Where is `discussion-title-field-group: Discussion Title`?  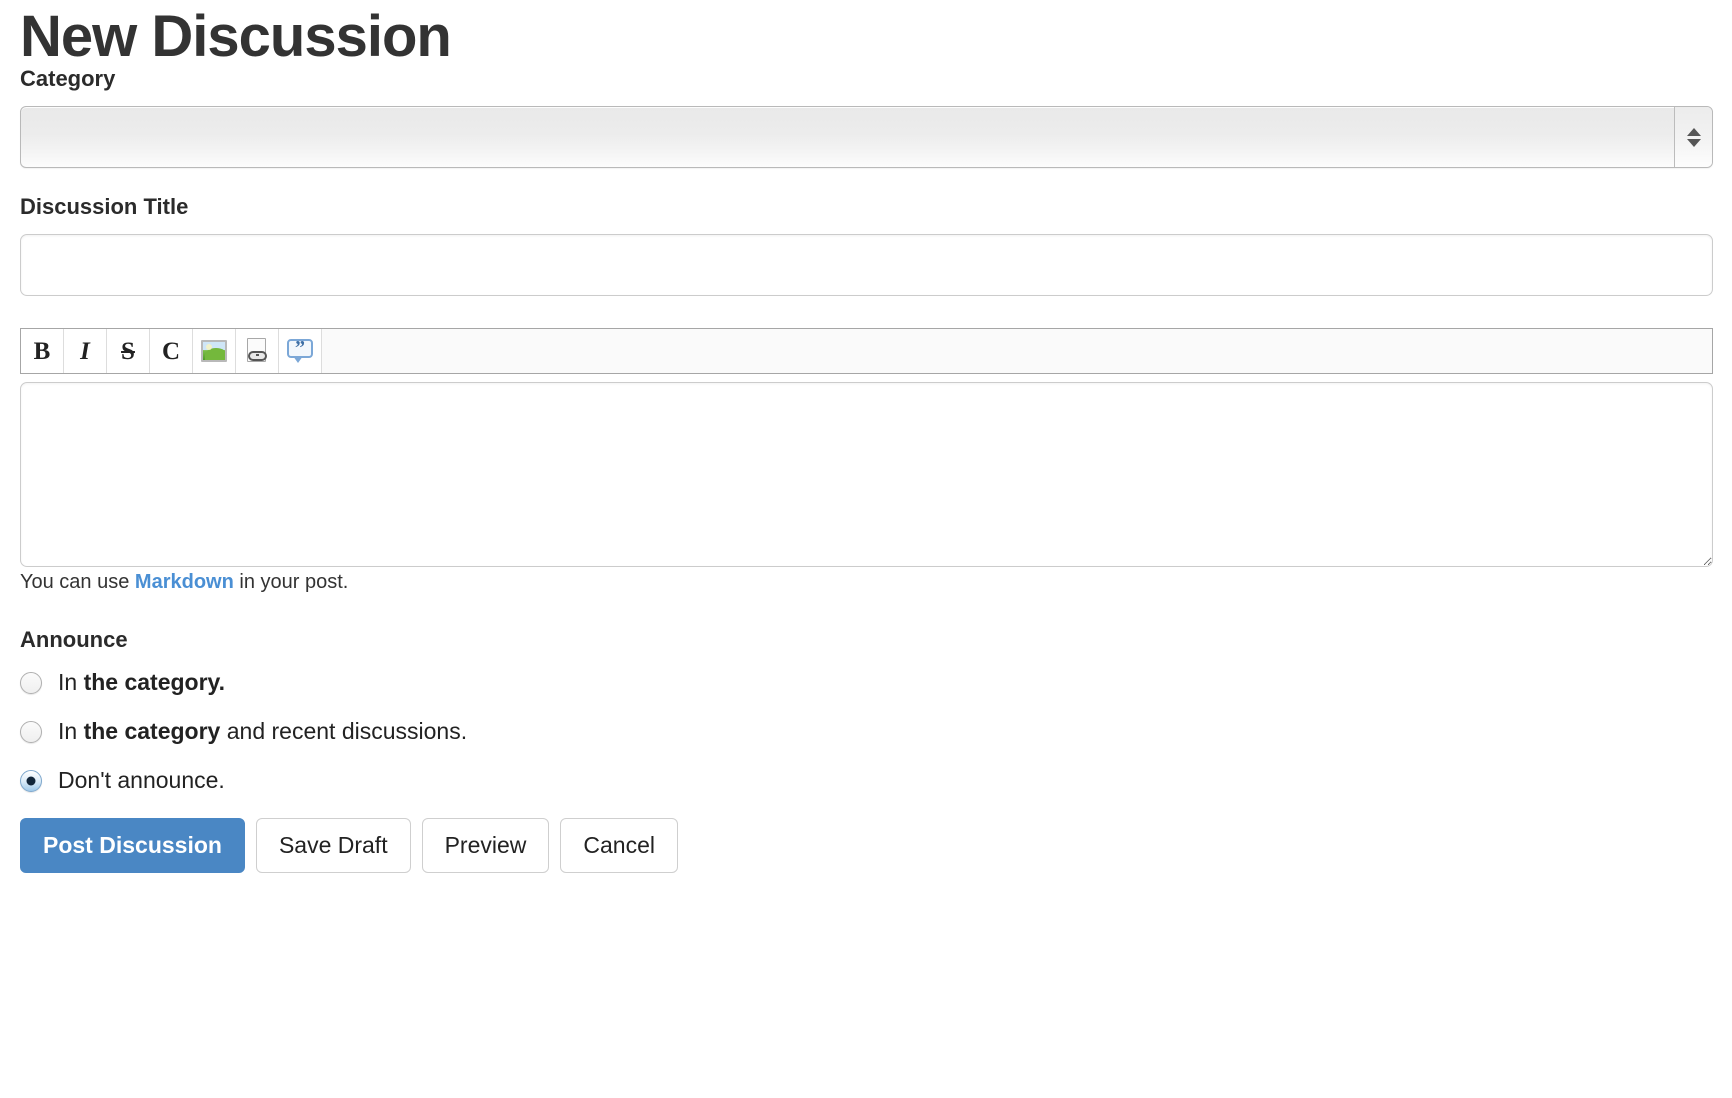 discussion-title-field-group: Discussion Title is located at coordinates (866, 245).